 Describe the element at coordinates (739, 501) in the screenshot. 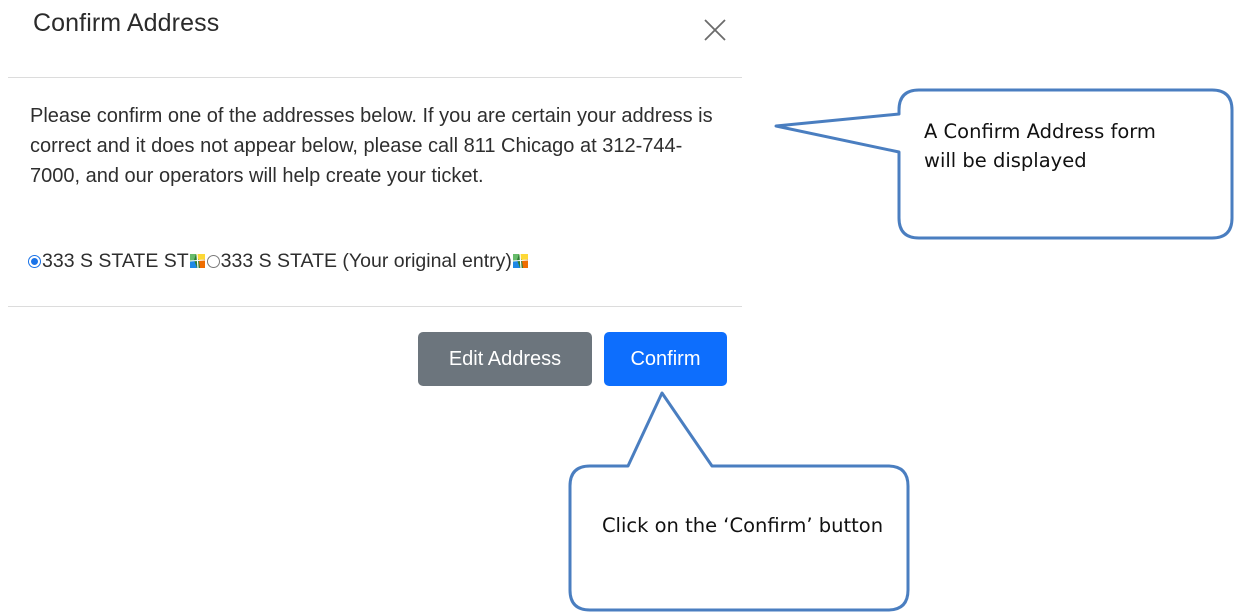

I see `button-callout-bubble` at that location.